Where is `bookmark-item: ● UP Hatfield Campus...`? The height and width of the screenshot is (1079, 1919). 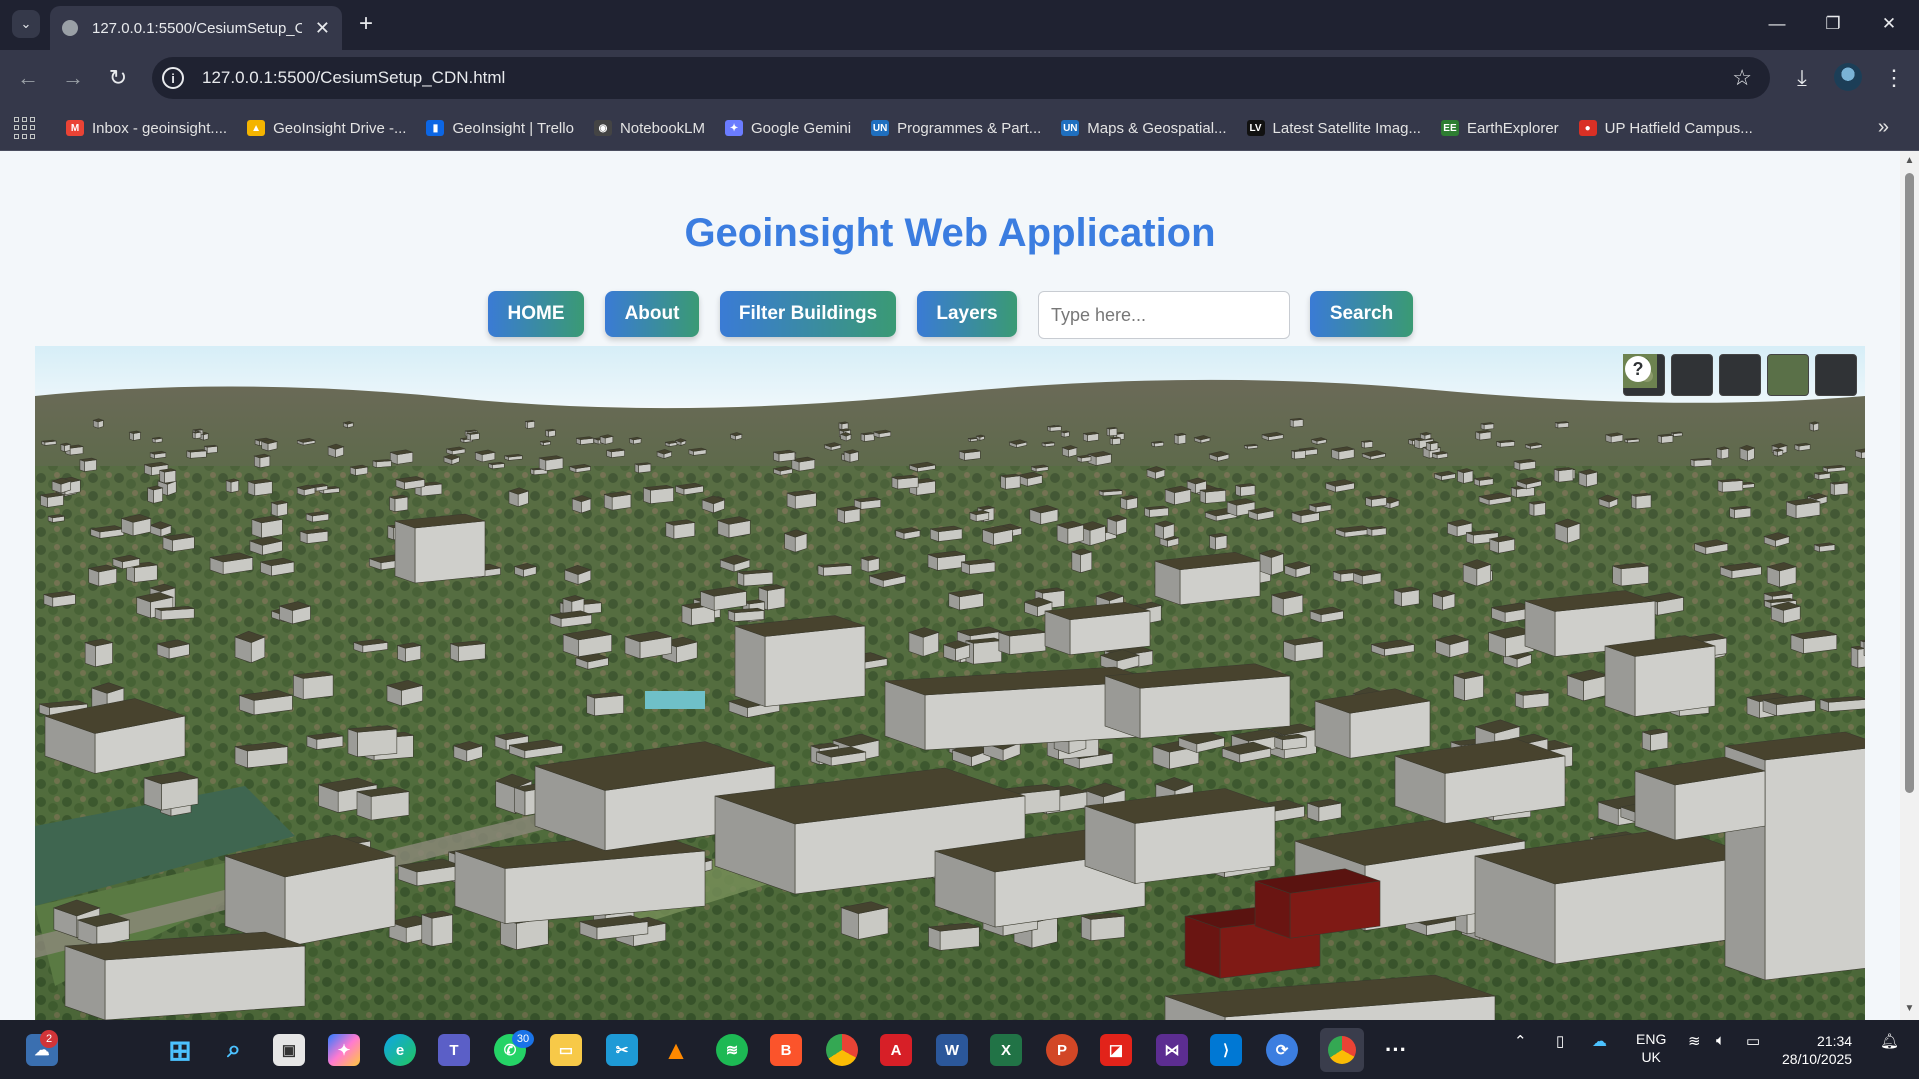 bookmark-item: ● UP Hatfield Campus... is located at coordinates (1665, 128).